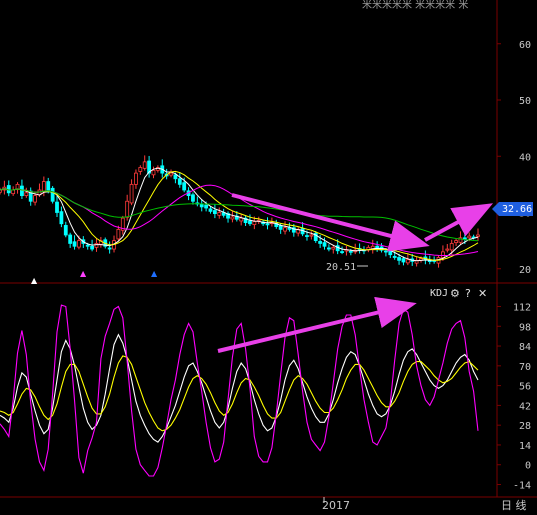  What do you see at coordinates (525, 157) in the screenshot?
I see `price-tick-label: 40` at bounding box center [525, 157].